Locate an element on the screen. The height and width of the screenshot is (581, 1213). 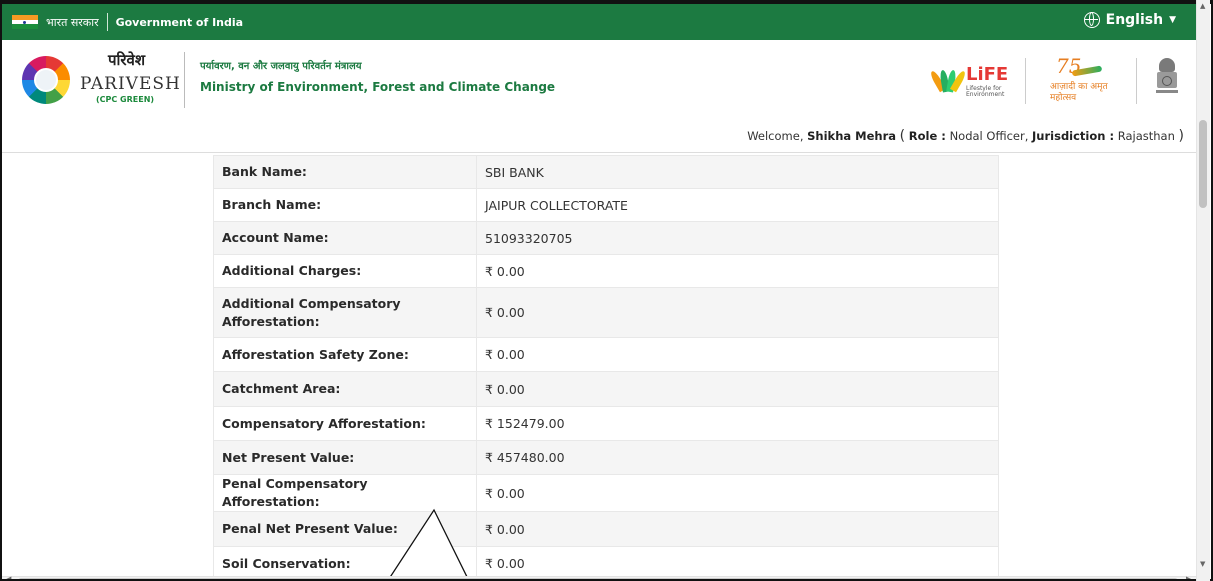
jurisdiction-value: Rajasthan is located at coordinates (1146, 136).